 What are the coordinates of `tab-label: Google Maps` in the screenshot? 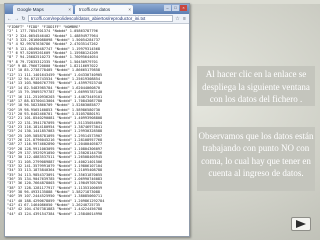 It's located at (30, 9).